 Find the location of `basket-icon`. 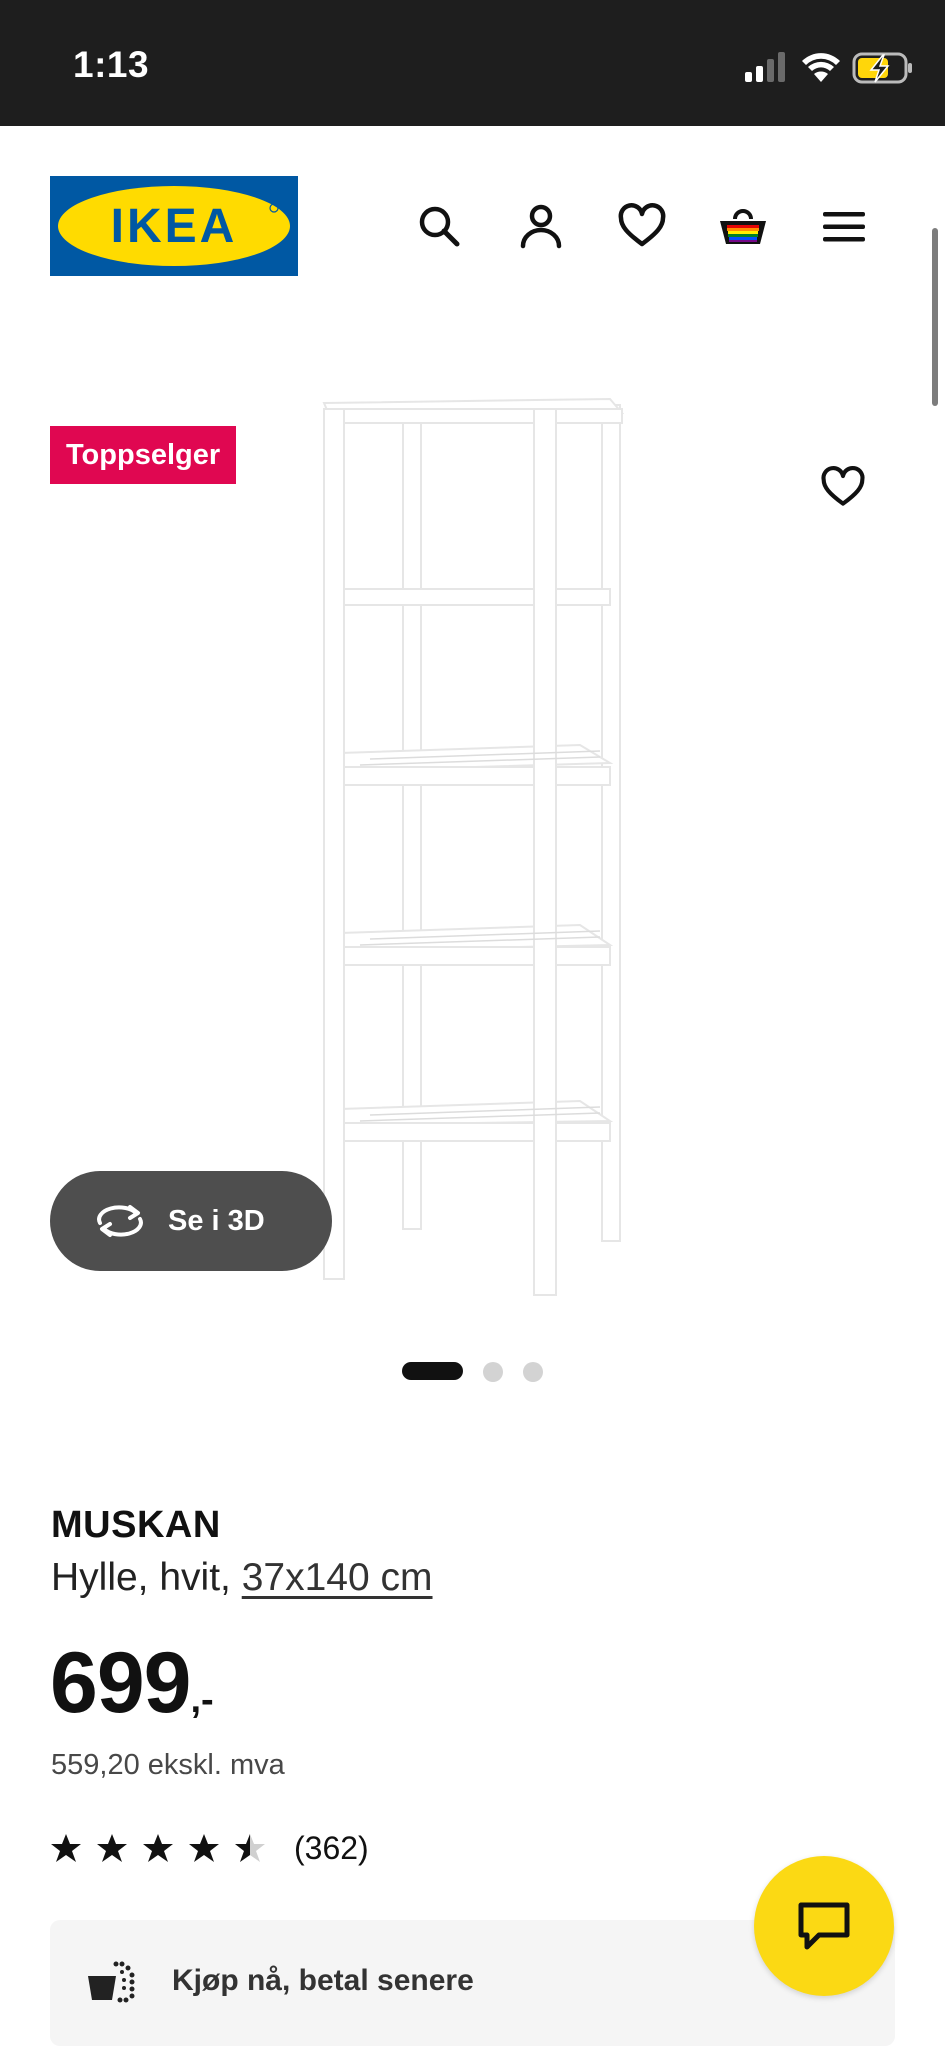

basket-icon is located at coordinates (743, 226).